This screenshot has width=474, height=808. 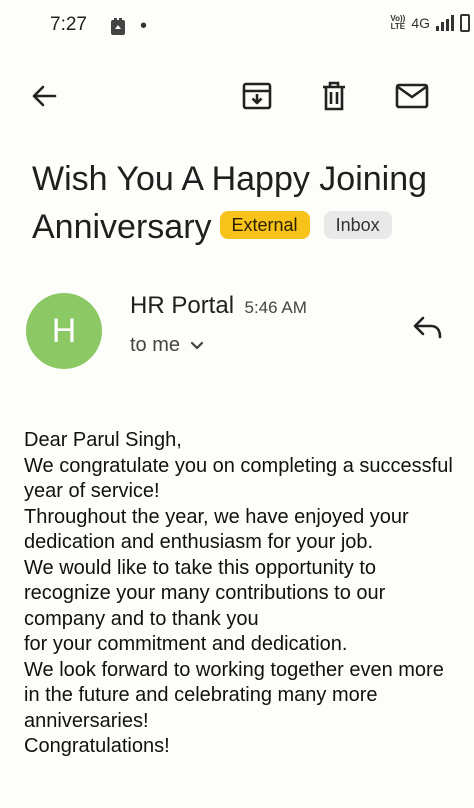 I want to click on toolbar, so click(x=237, y=95).